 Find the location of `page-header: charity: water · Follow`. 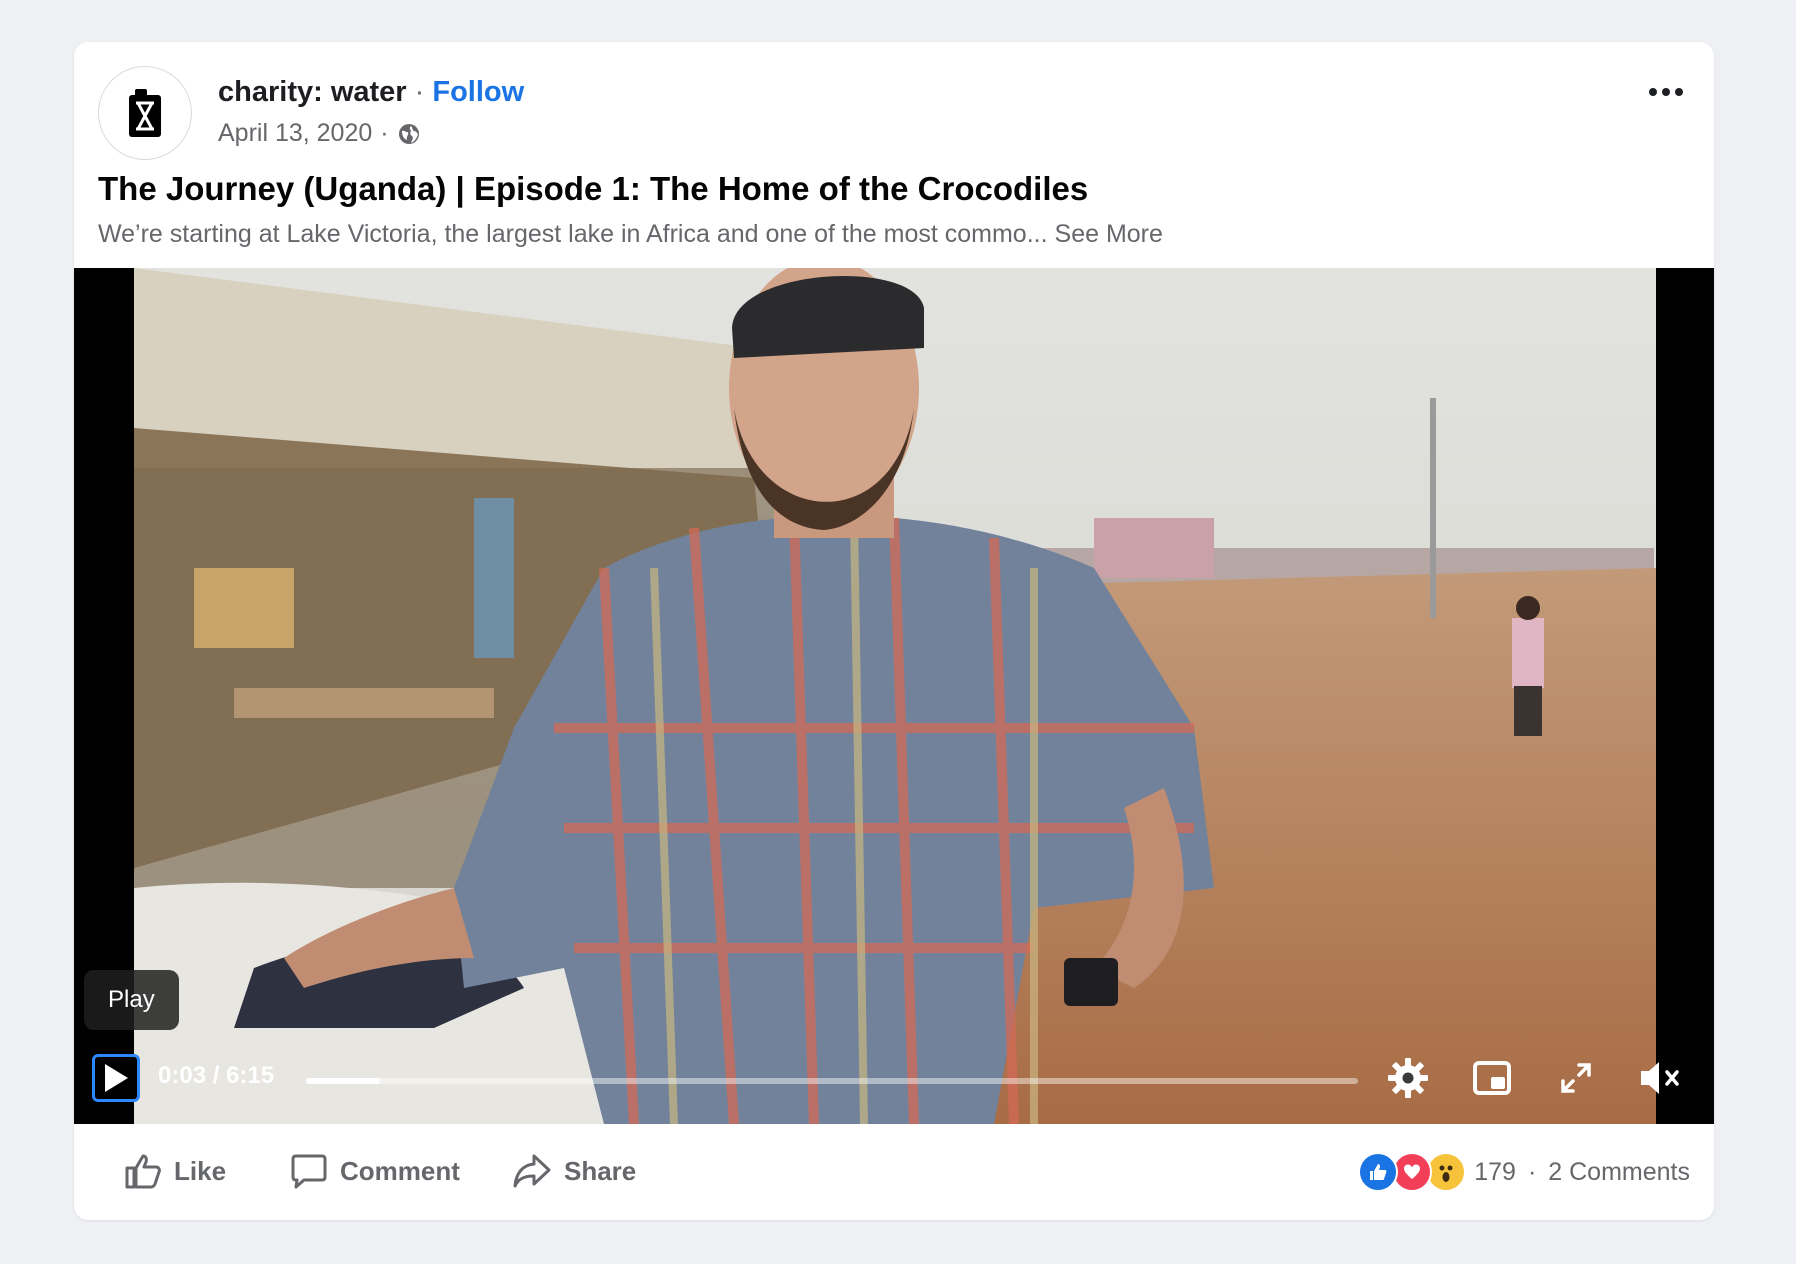

page-header: charity: water · Follow is located at coordinates (371, 92).